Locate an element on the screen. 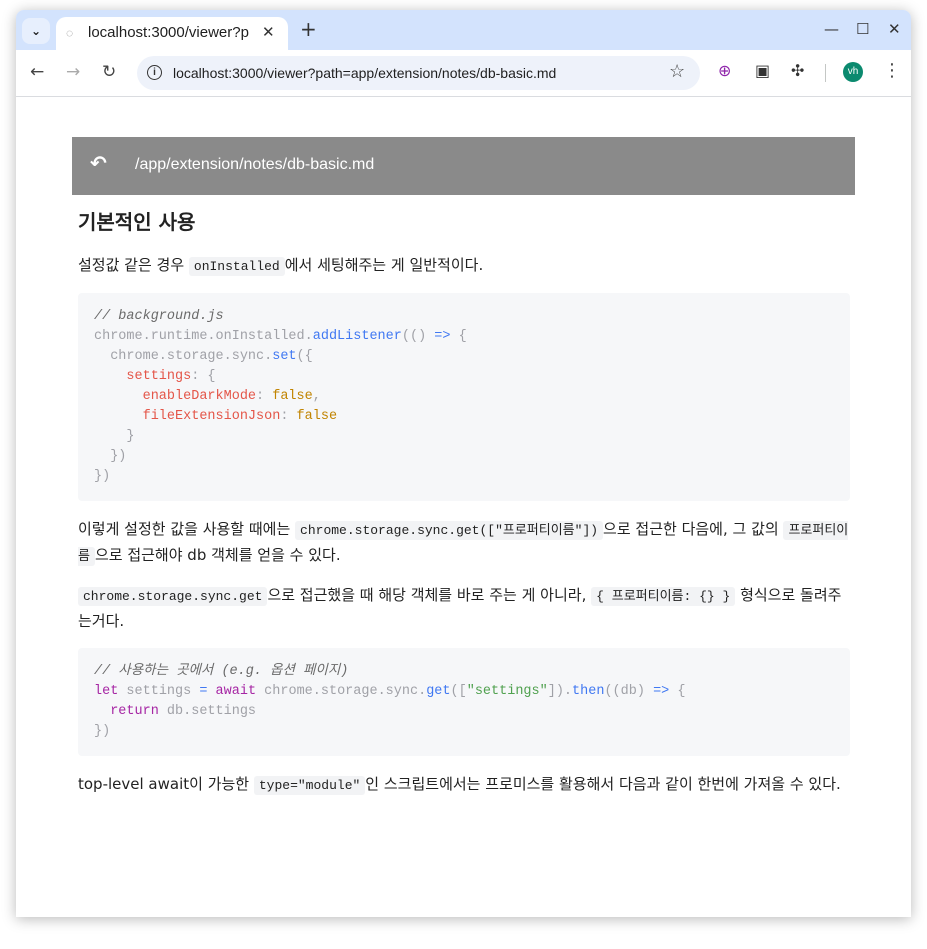  inline-code: { 프로퍼티이름: {} } is located at coordinates (663, 596).